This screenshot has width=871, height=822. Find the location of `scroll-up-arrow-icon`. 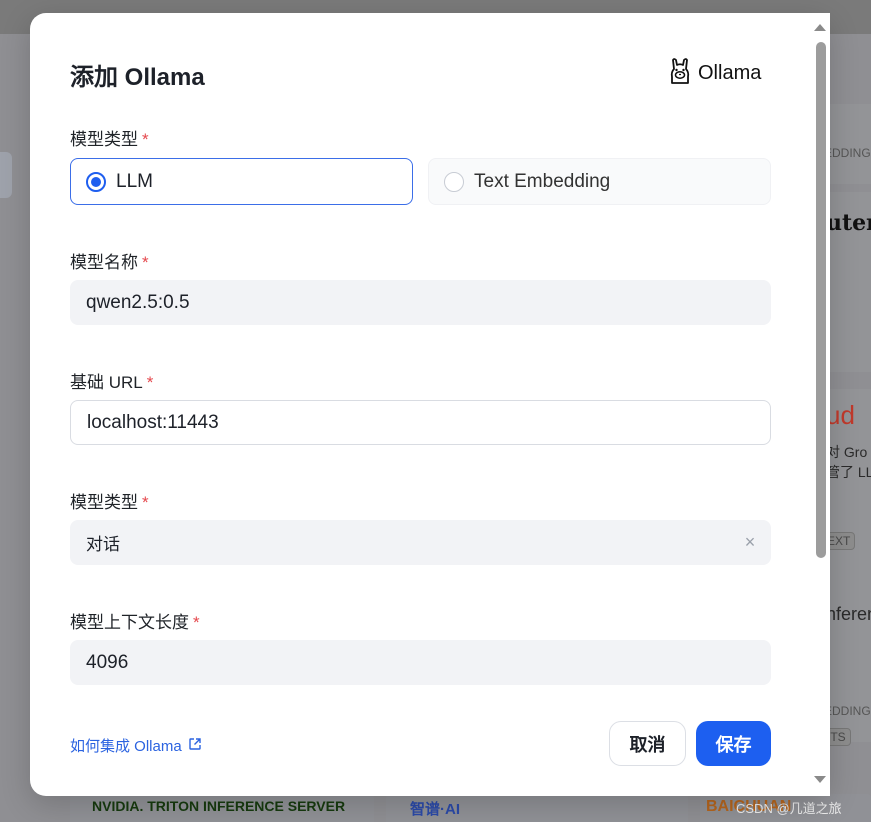

scroll-up-arrow-icon is located at coordinates (820, 27).